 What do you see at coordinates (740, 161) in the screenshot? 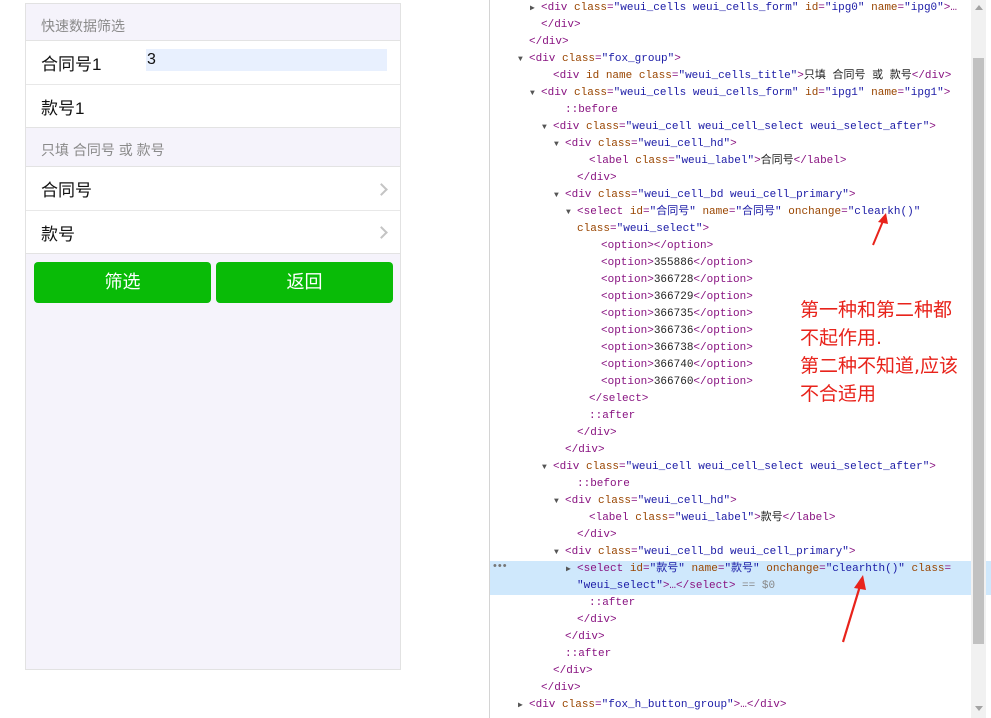
I see `dom-node-line: <label class="weui_label">合同号</label>` at bounding box center [740, 161].